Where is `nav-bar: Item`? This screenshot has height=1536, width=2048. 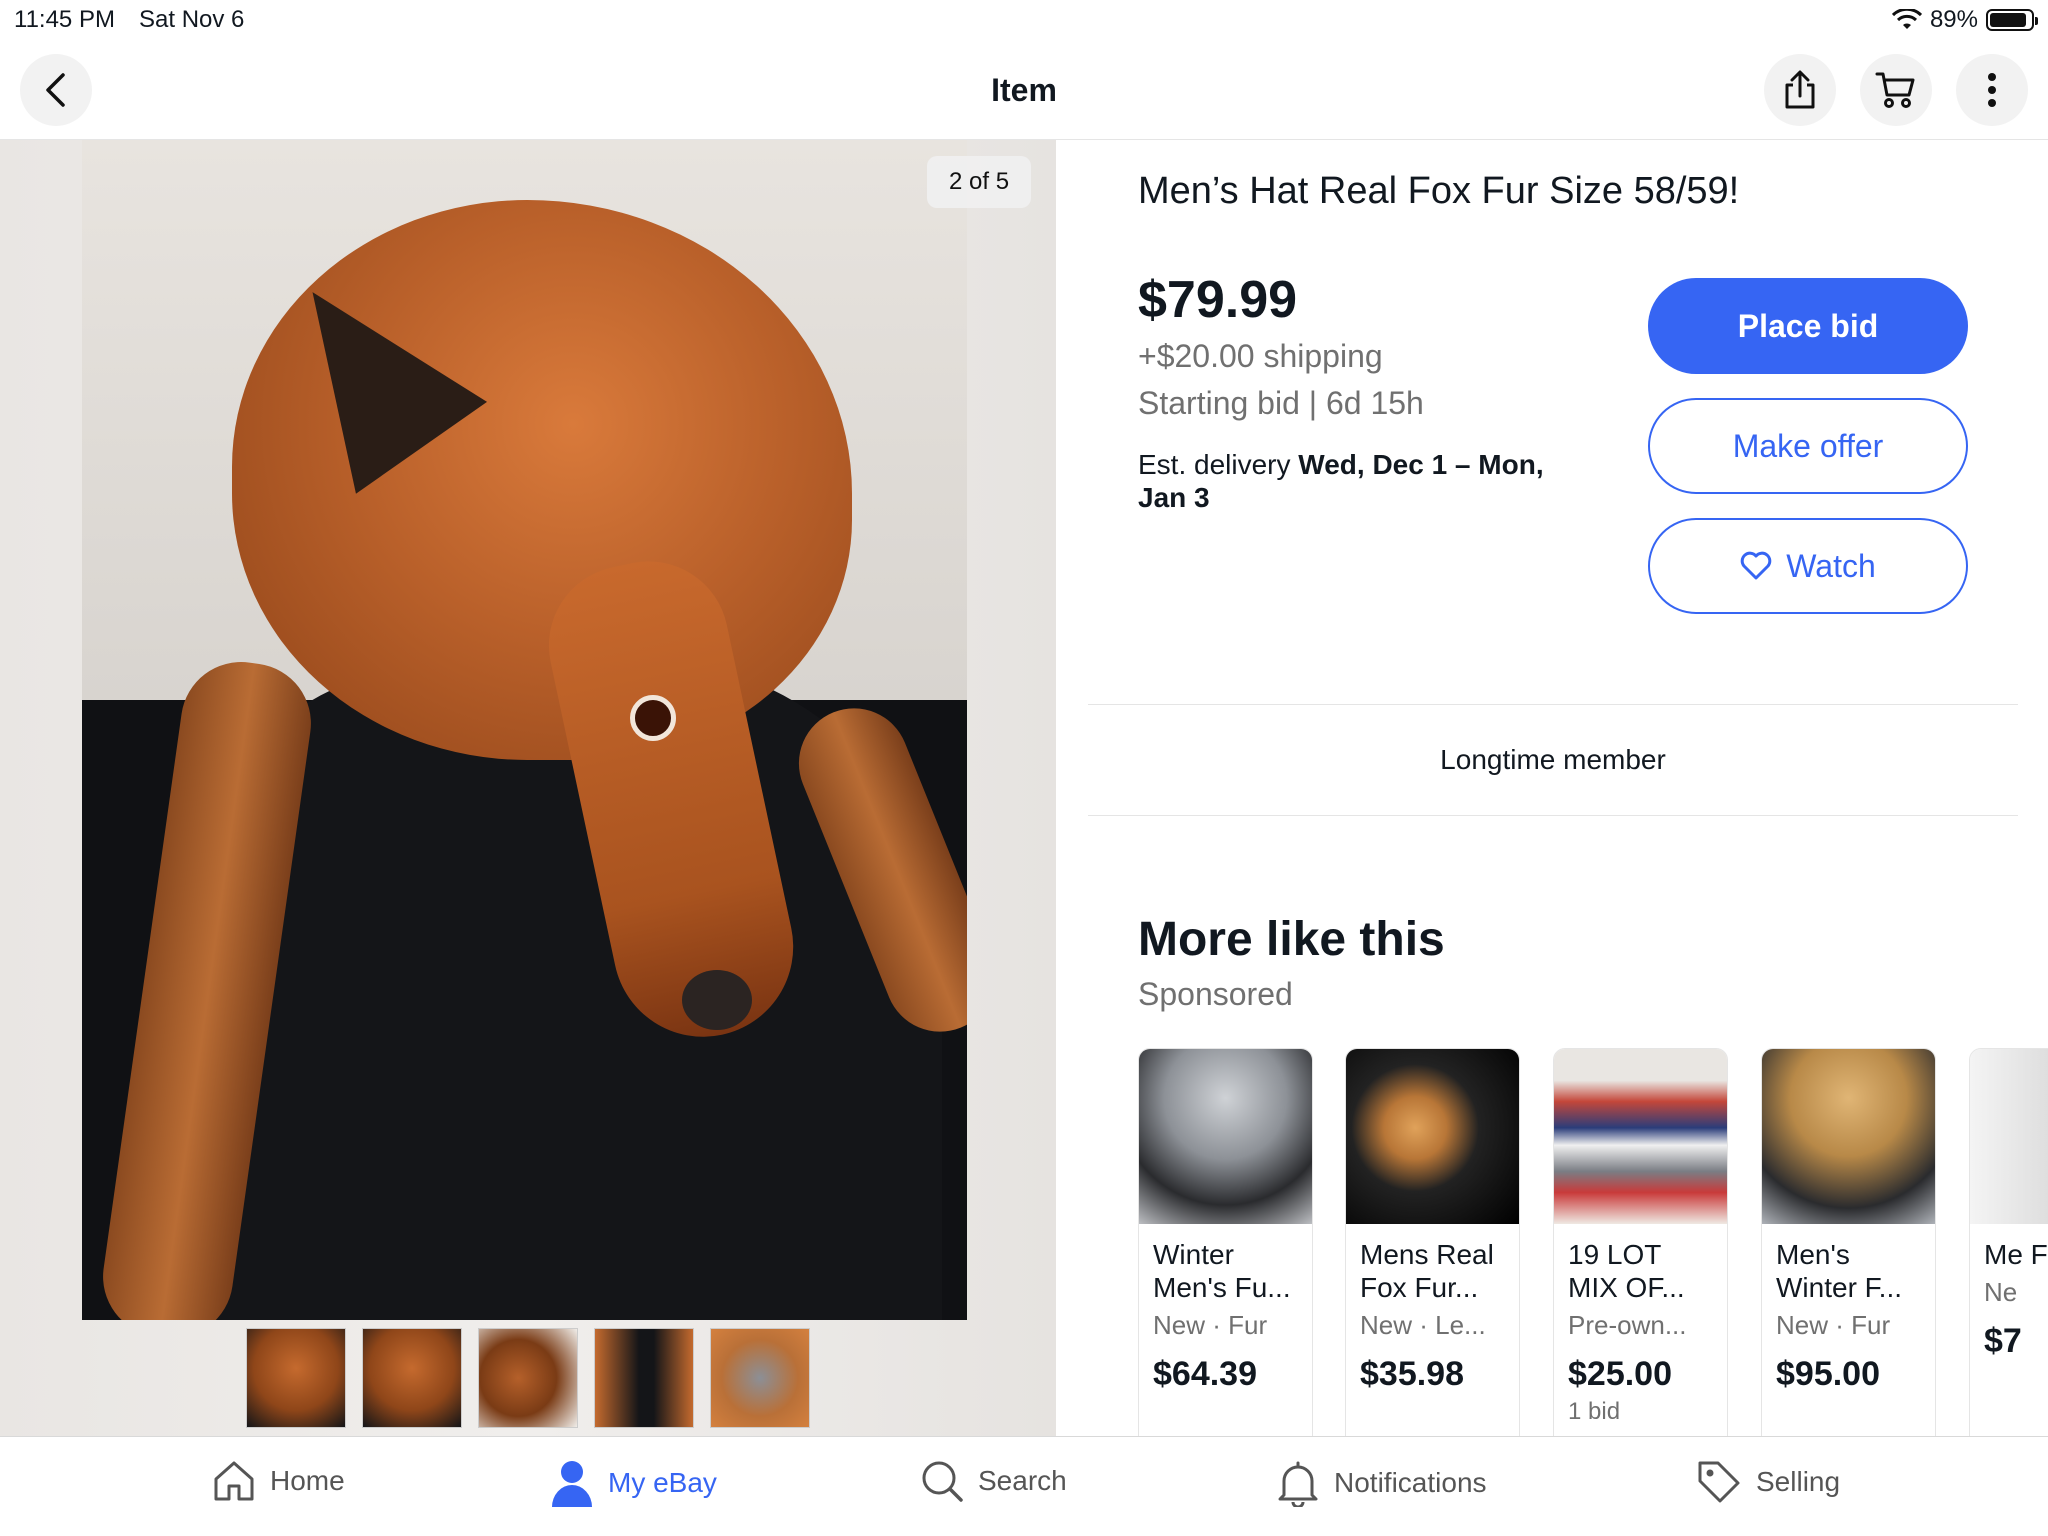
nav-bar: Item is located at coordinates (1024, 90).